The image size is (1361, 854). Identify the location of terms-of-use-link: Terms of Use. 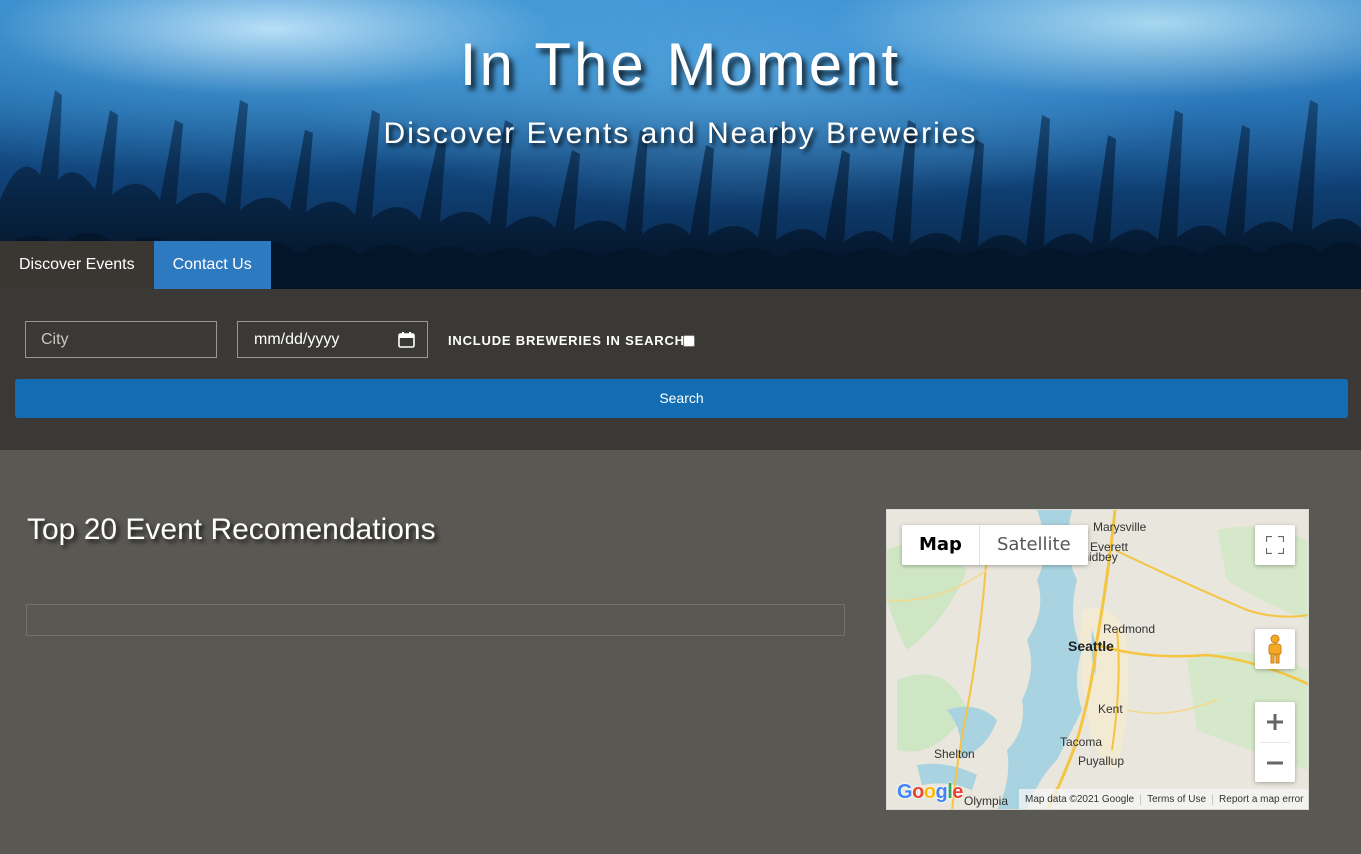
(1177, 799).